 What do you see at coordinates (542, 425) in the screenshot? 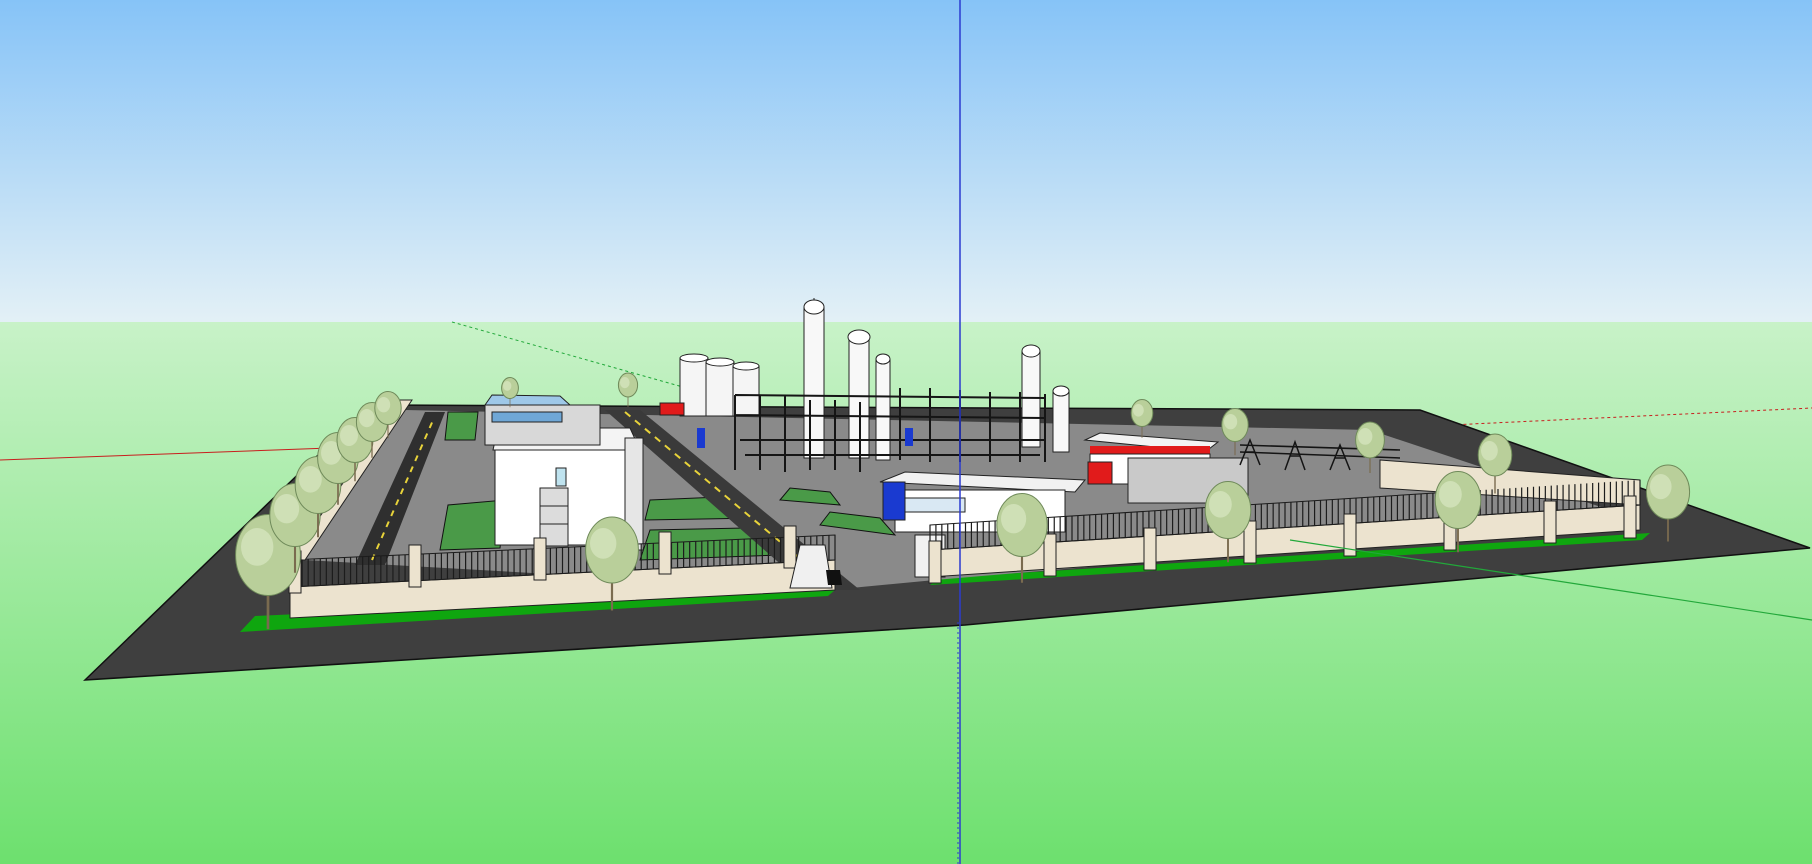
I see `treatment-wall` at bounding box center [542, 425].